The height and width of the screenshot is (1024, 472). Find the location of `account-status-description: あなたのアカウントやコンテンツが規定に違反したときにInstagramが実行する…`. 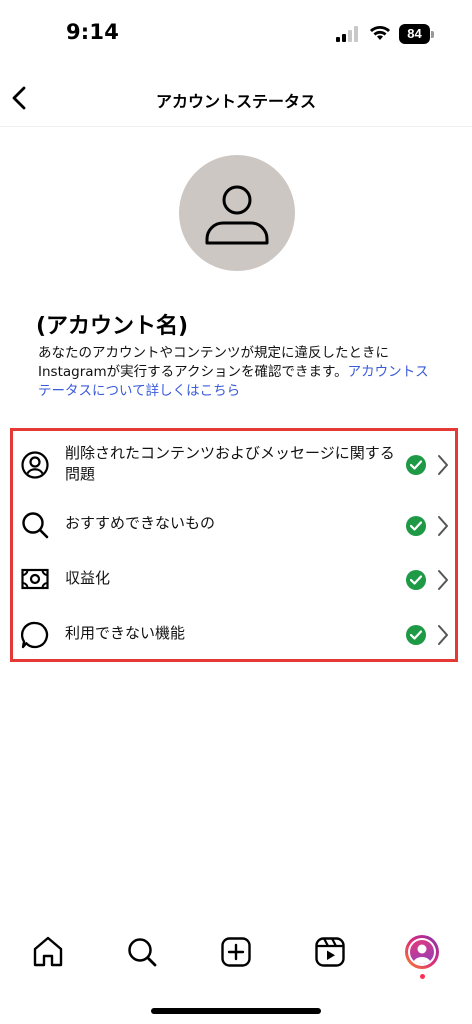

account-status-description: あなたのアカウントやコンテンツが規定に違反したときにInstagramが実行する… is located at coordinates (238, 372).